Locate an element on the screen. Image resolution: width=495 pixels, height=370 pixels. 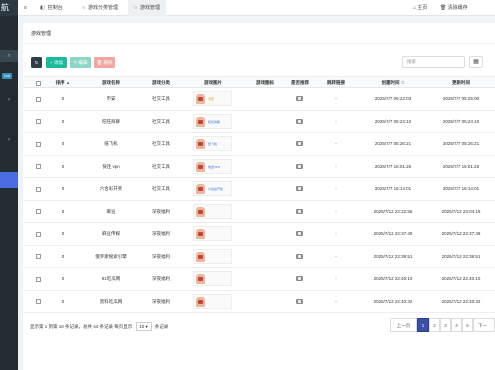
sidebar-item-active is located at coordinates (9, 180).